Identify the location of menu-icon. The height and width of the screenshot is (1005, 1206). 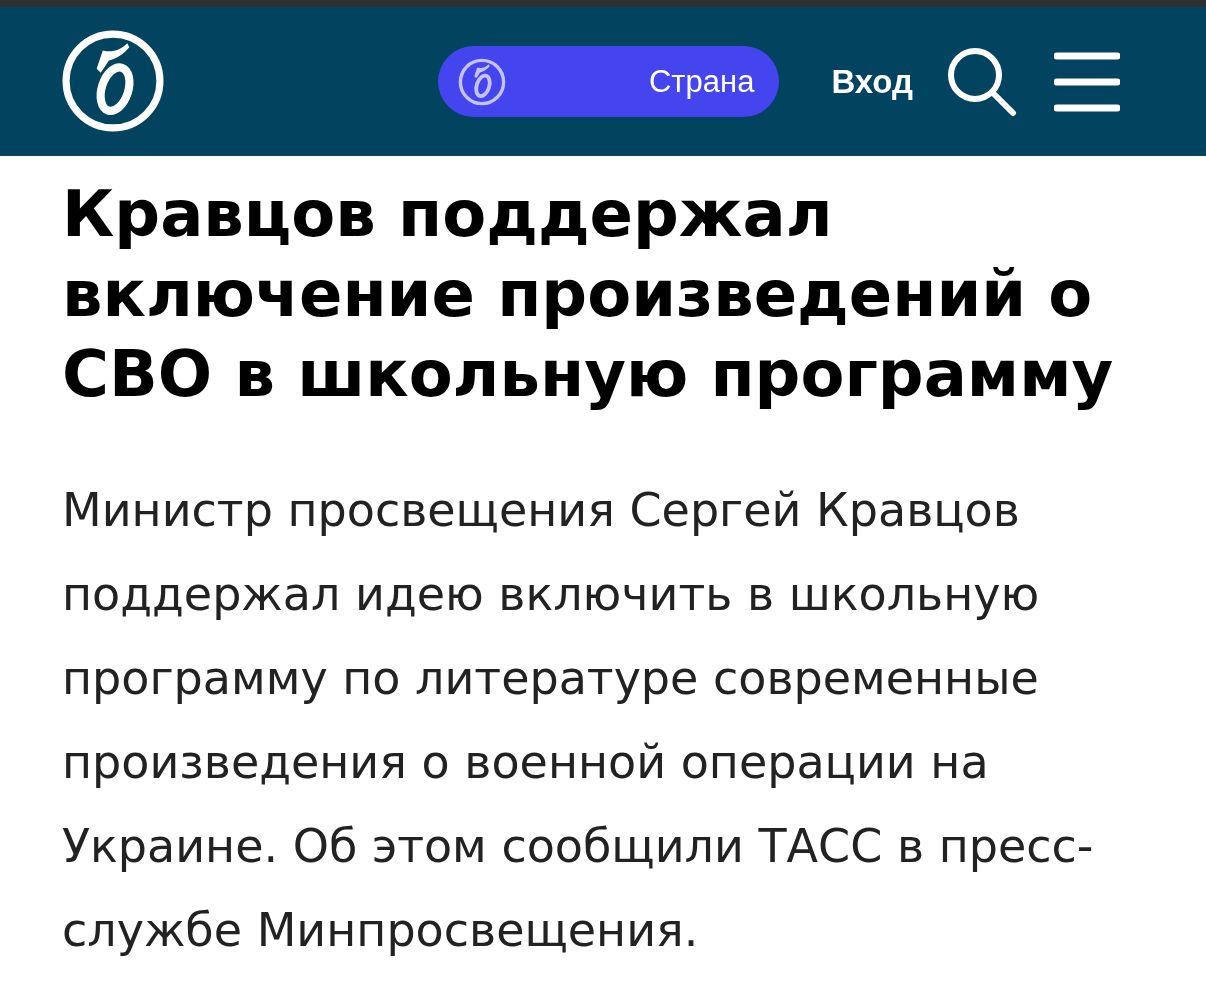
(1087, 81).